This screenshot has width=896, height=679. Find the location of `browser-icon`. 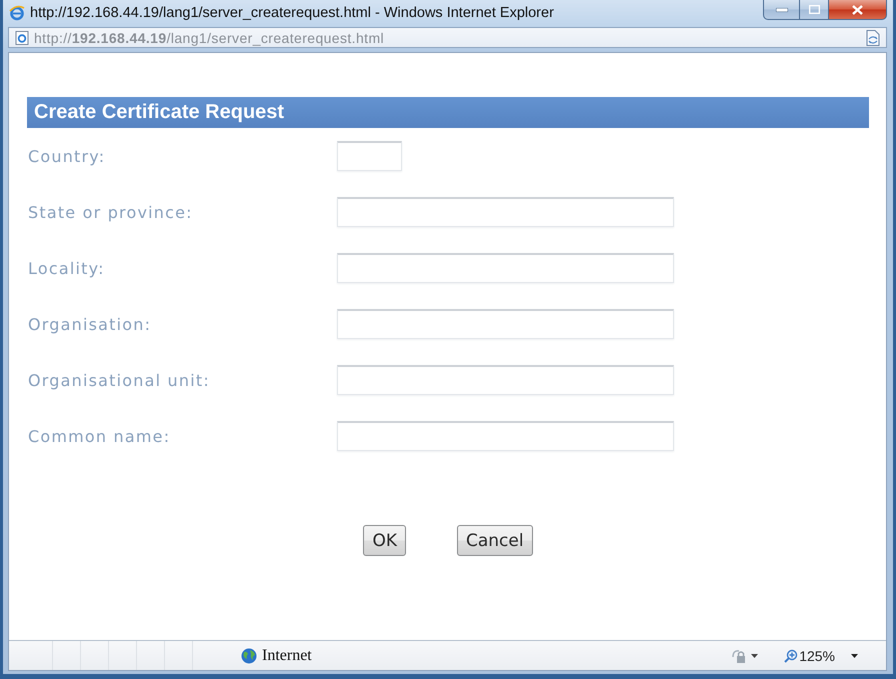

browser-icon is located at coordinates (17, 12).